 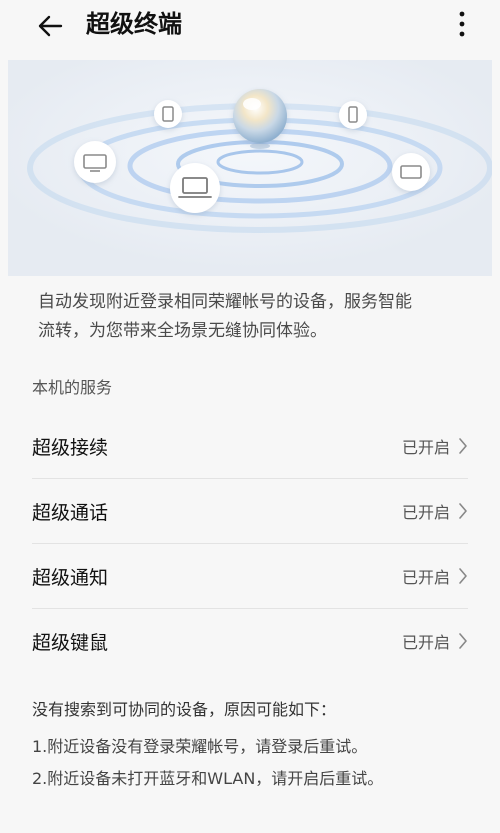 What do you see at coordinates (225, 302) in the screenshot?
I see `description-line-1: 自动发现附近登录相同荣耀帐号的设备，服务智能` at bounding box center [225, 302].